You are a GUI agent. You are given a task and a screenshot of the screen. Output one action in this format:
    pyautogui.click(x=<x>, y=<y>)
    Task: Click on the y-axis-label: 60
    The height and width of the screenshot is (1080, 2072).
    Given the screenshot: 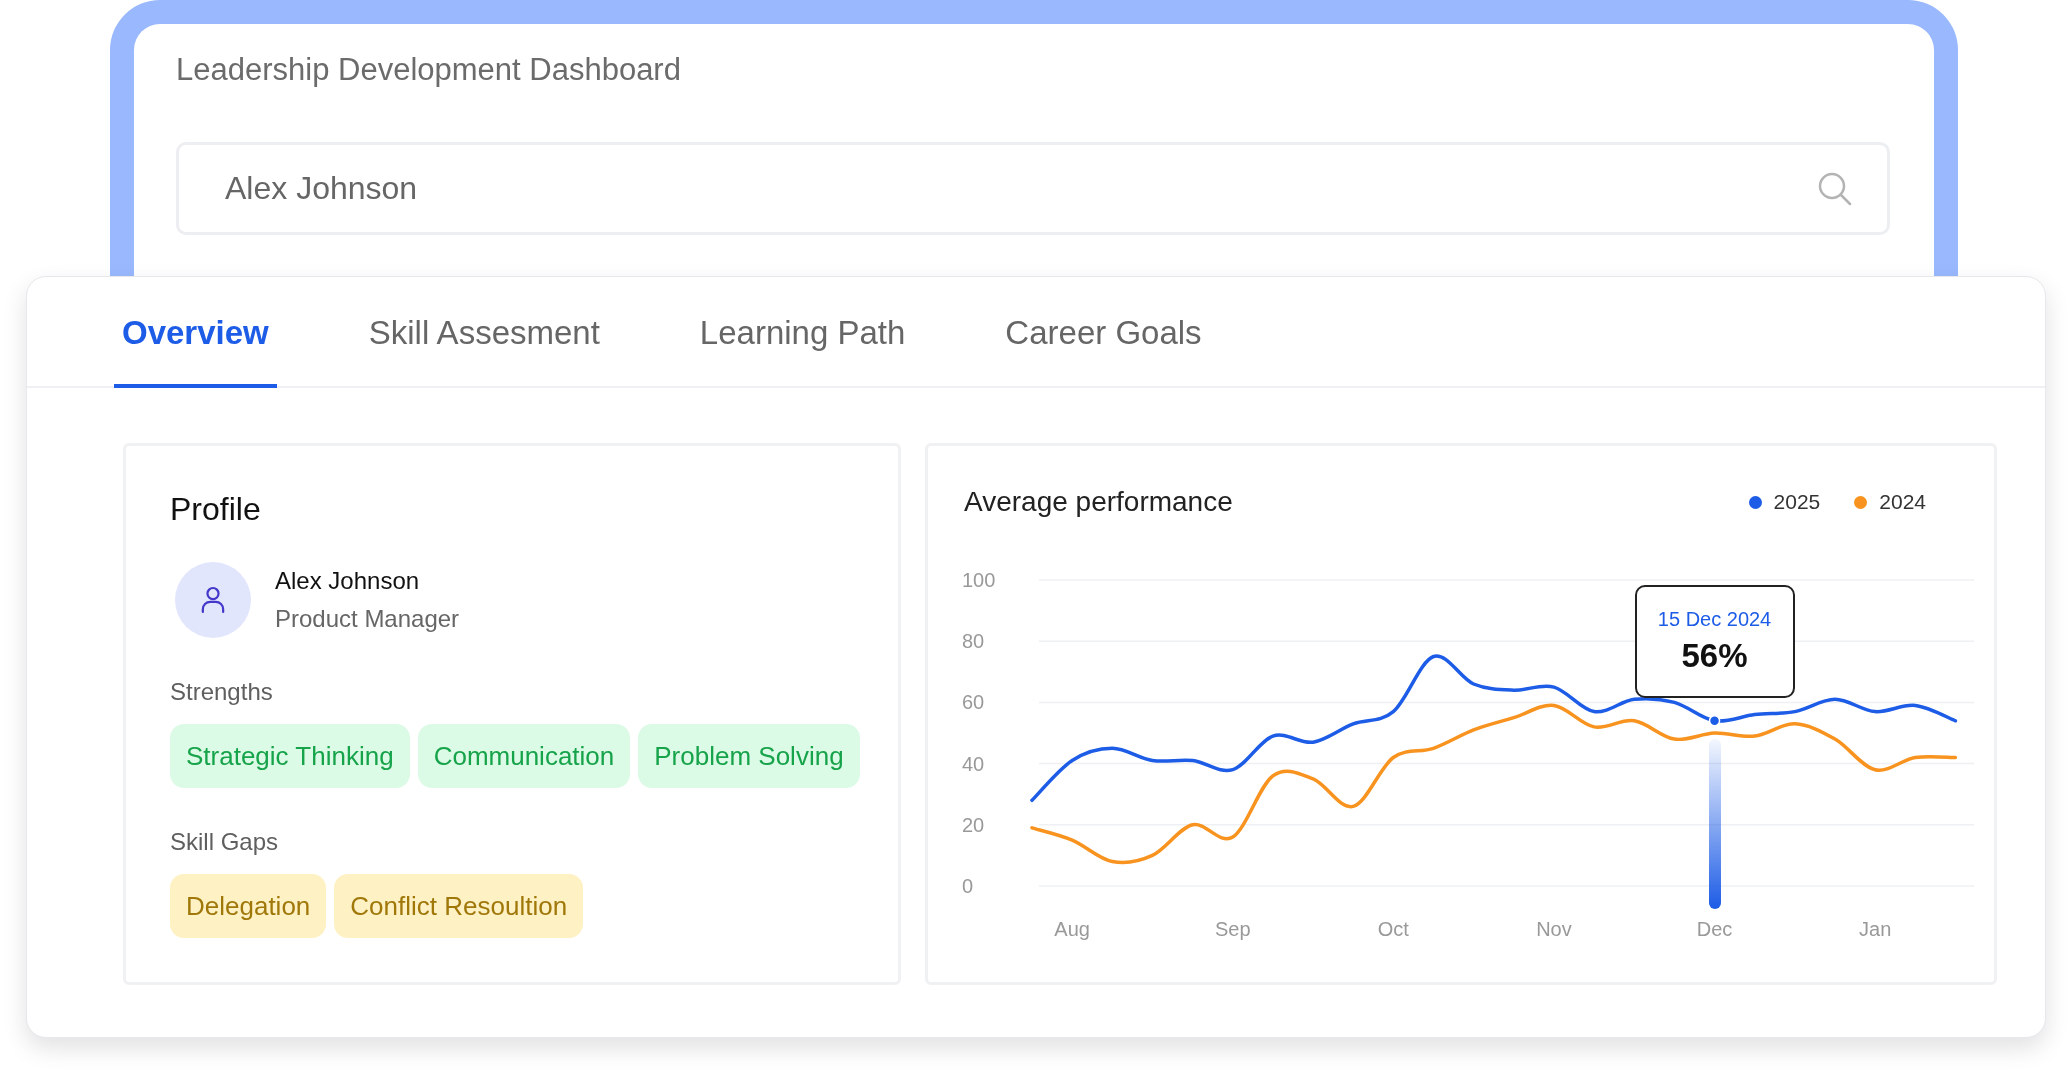 What is the action you would take?
    pyautogui.click(x=973, y=702)
    